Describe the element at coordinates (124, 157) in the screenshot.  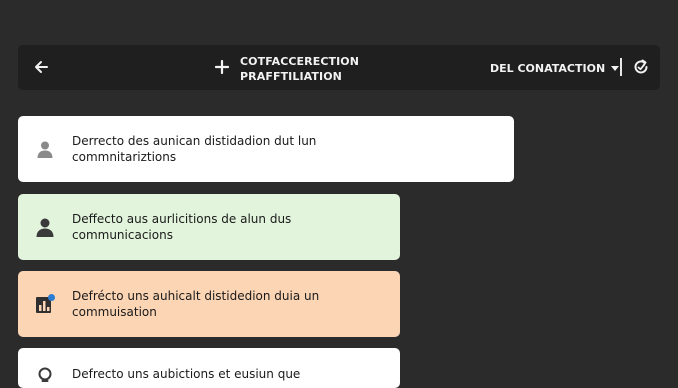
I see `list-item-line-2: commnitariztions` at that location.